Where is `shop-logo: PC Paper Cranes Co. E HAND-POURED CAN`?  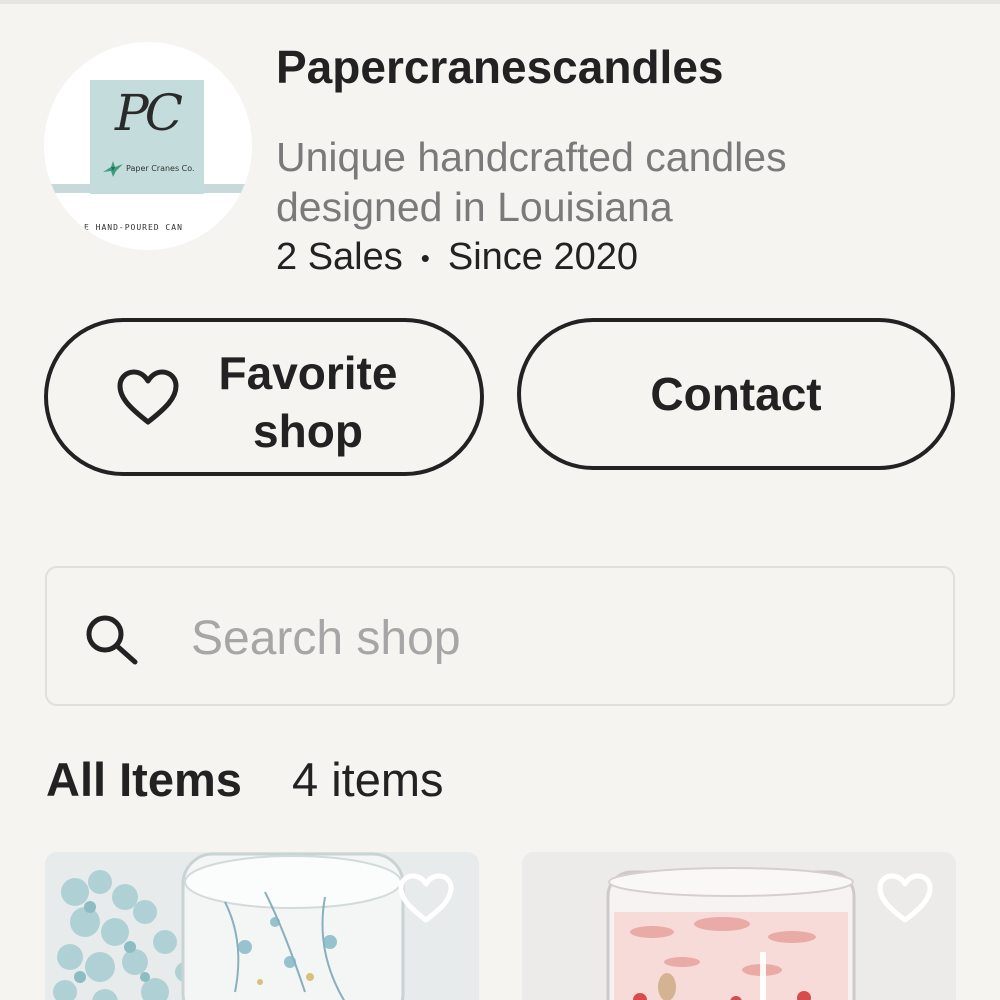
shop-logo: PC Paper Cranes Co. E HAND-POURED CAN is located at coordinates (148, 146).